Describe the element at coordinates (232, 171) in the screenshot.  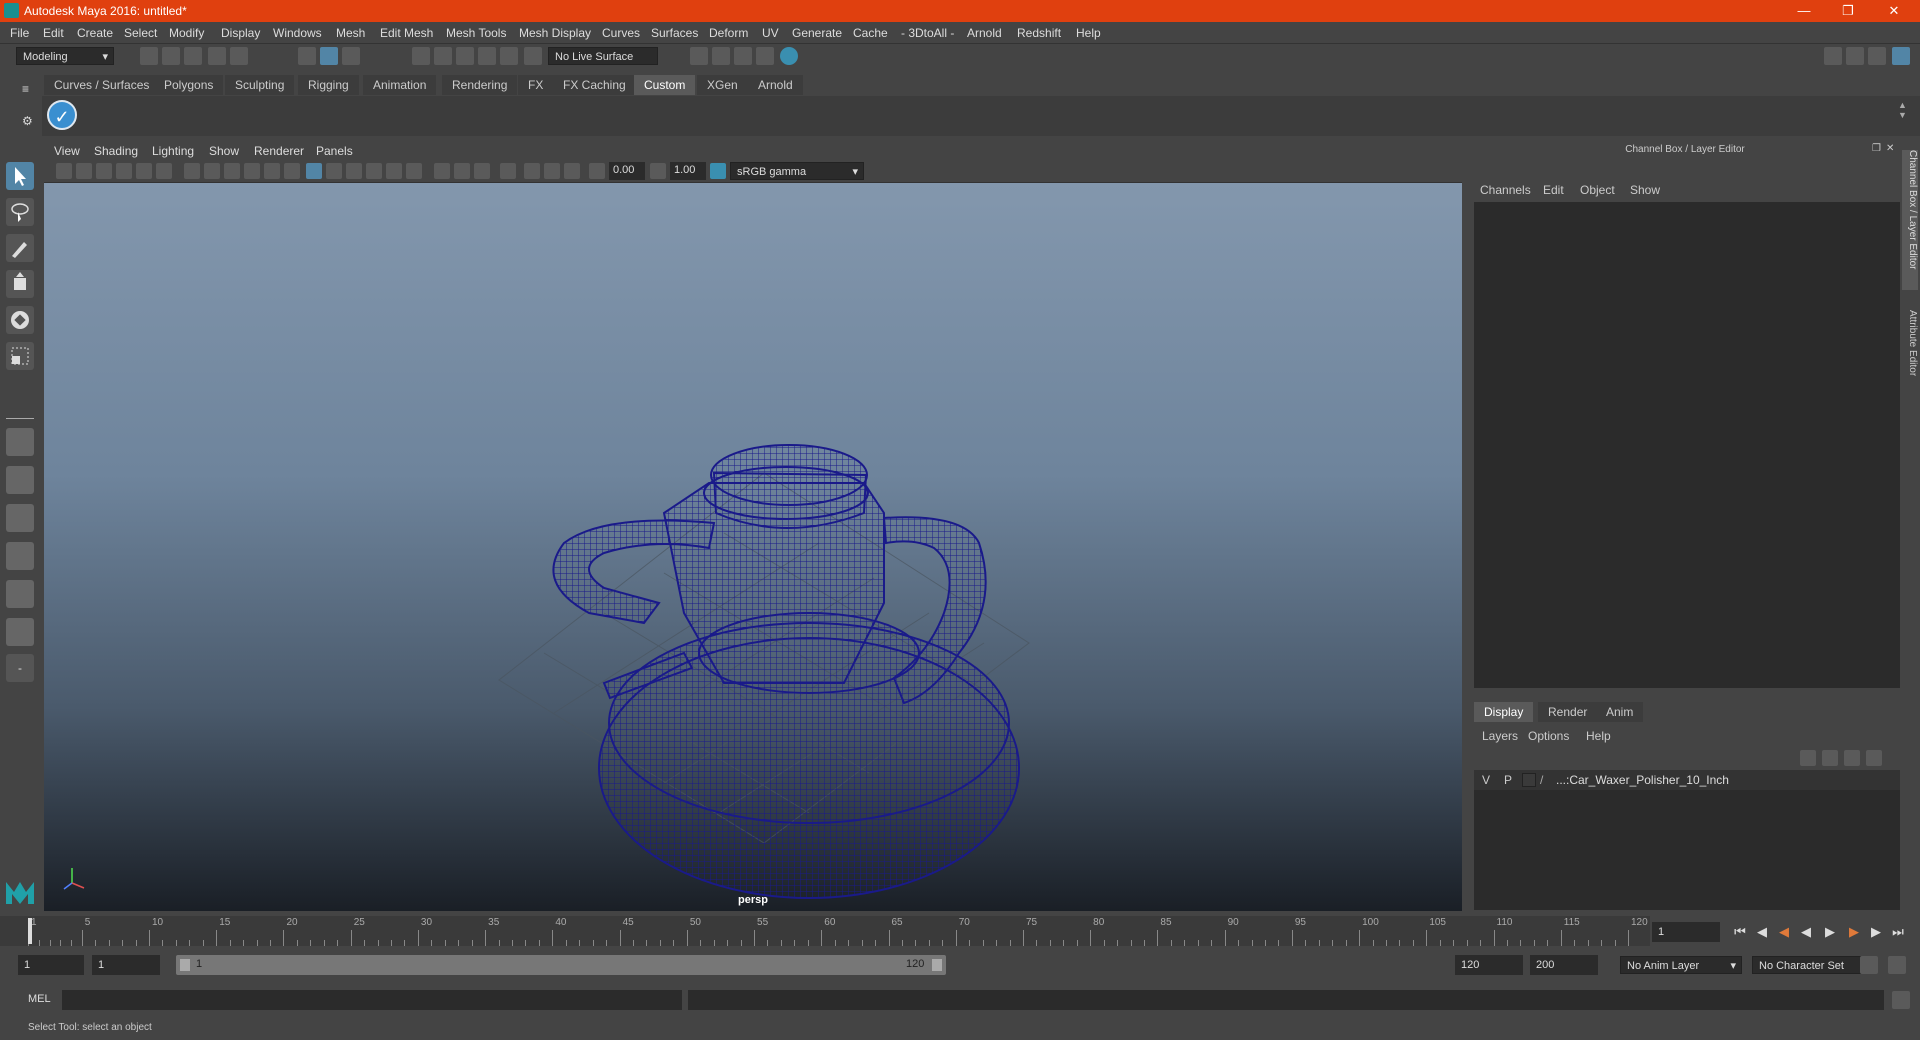
I see `resolution-gate-icon` at that location.